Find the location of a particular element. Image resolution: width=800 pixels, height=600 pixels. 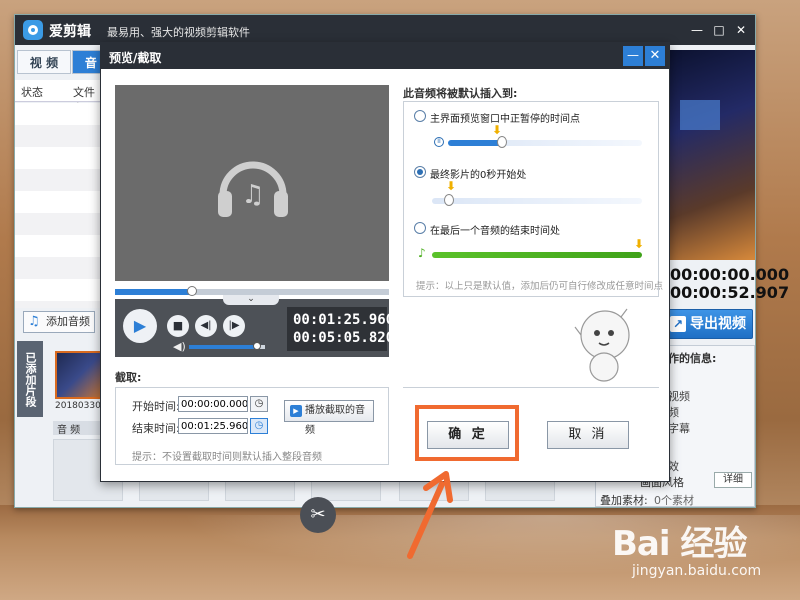

crop-title: 截取: is located at coordinates (128, 377).